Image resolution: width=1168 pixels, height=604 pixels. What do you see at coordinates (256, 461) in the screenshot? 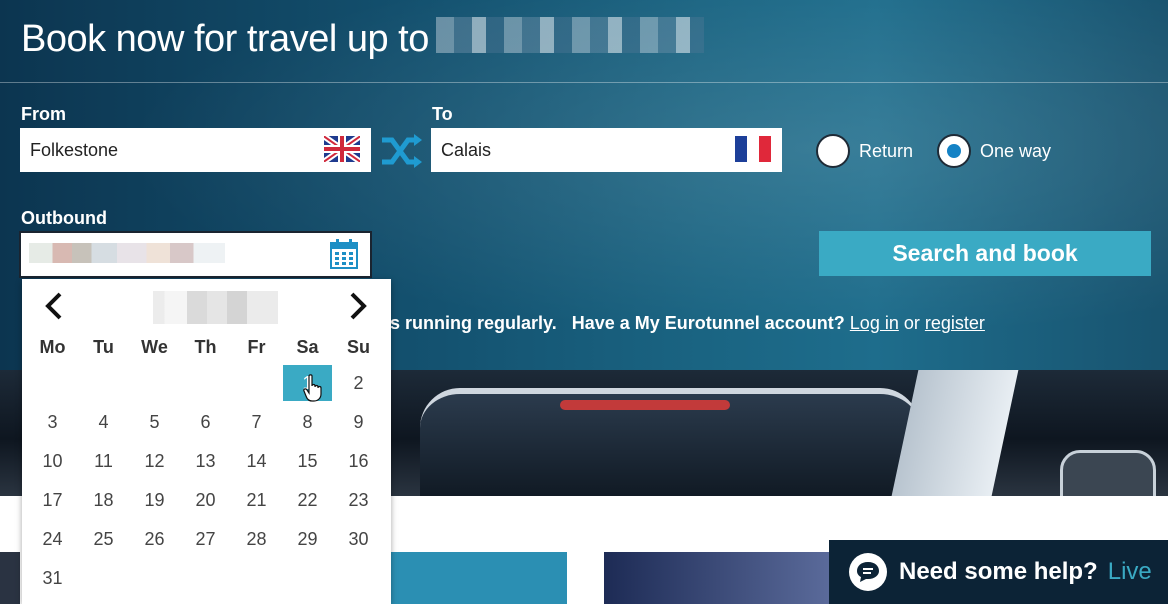
I see `calendar-day: 14` at bounding box center [256, 461].